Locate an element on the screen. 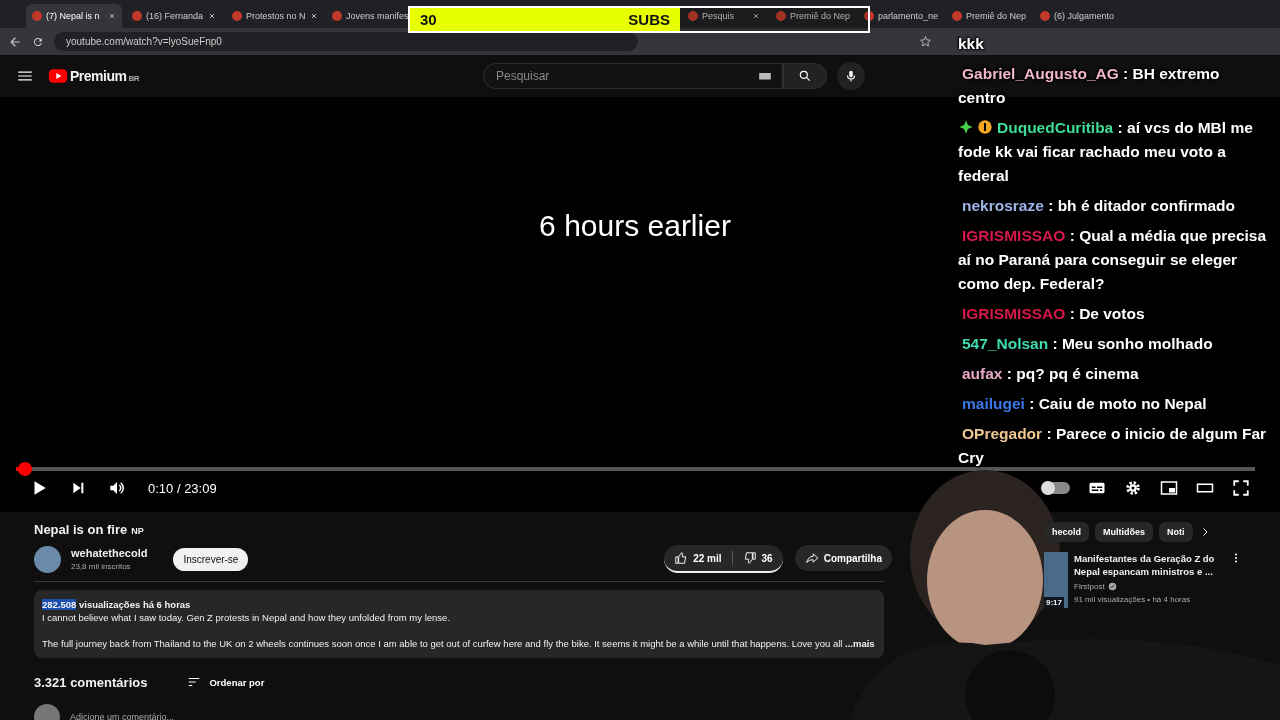 The width and height of the screenshot is (1280, 720). search-box: Pesquisar is located at coordinates (633, 76).